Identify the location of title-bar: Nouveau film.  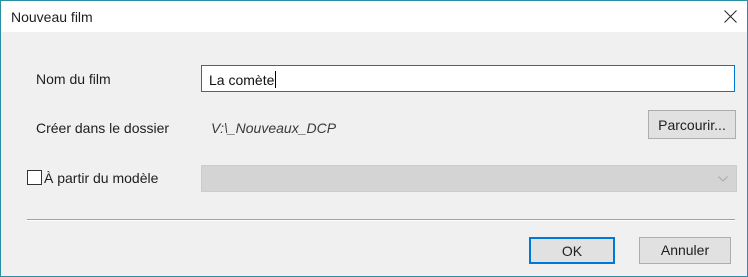
(374, 16).